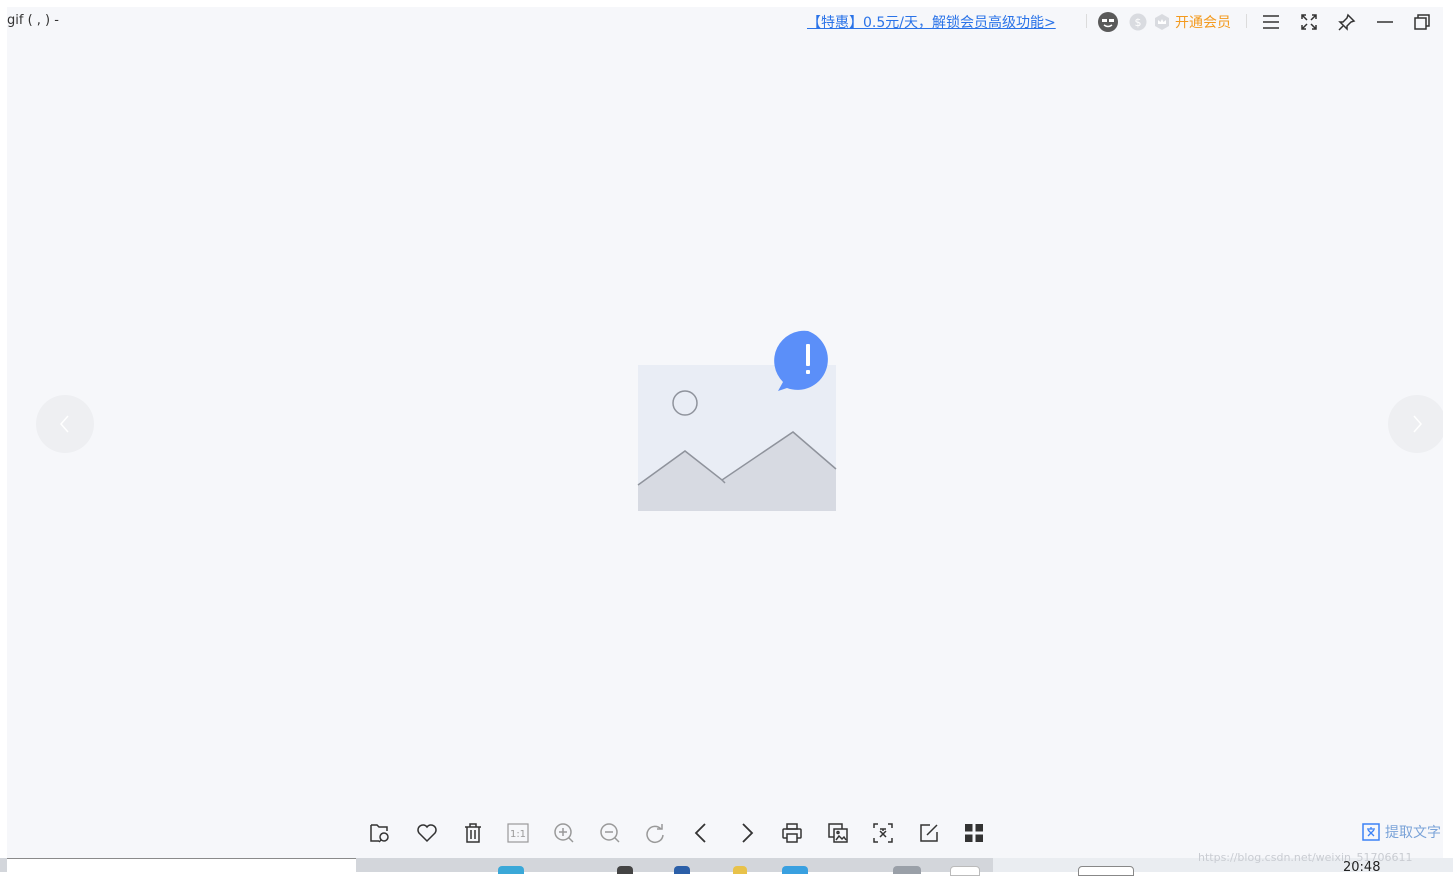  Describe the element at coordinates (838, 833) in the screenshot. I see `copy-image-icon` at that location.